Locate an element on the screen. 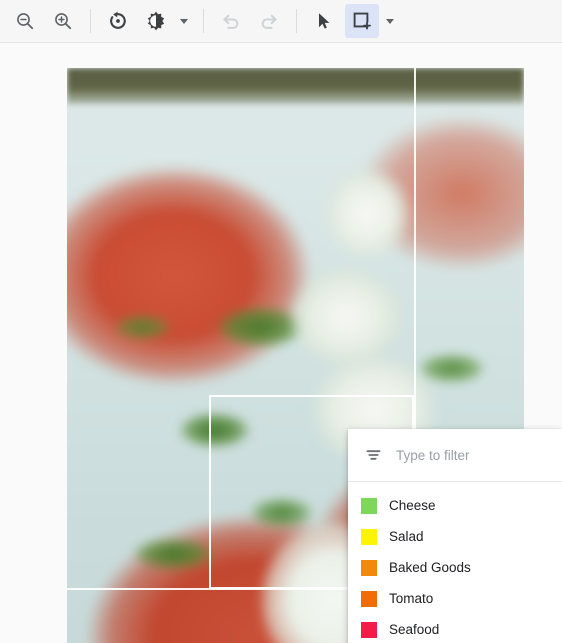 Image resolution: width=562 pixels, height=643 pixels. add-bounding-box-icon is located at coordinates (362, 21).